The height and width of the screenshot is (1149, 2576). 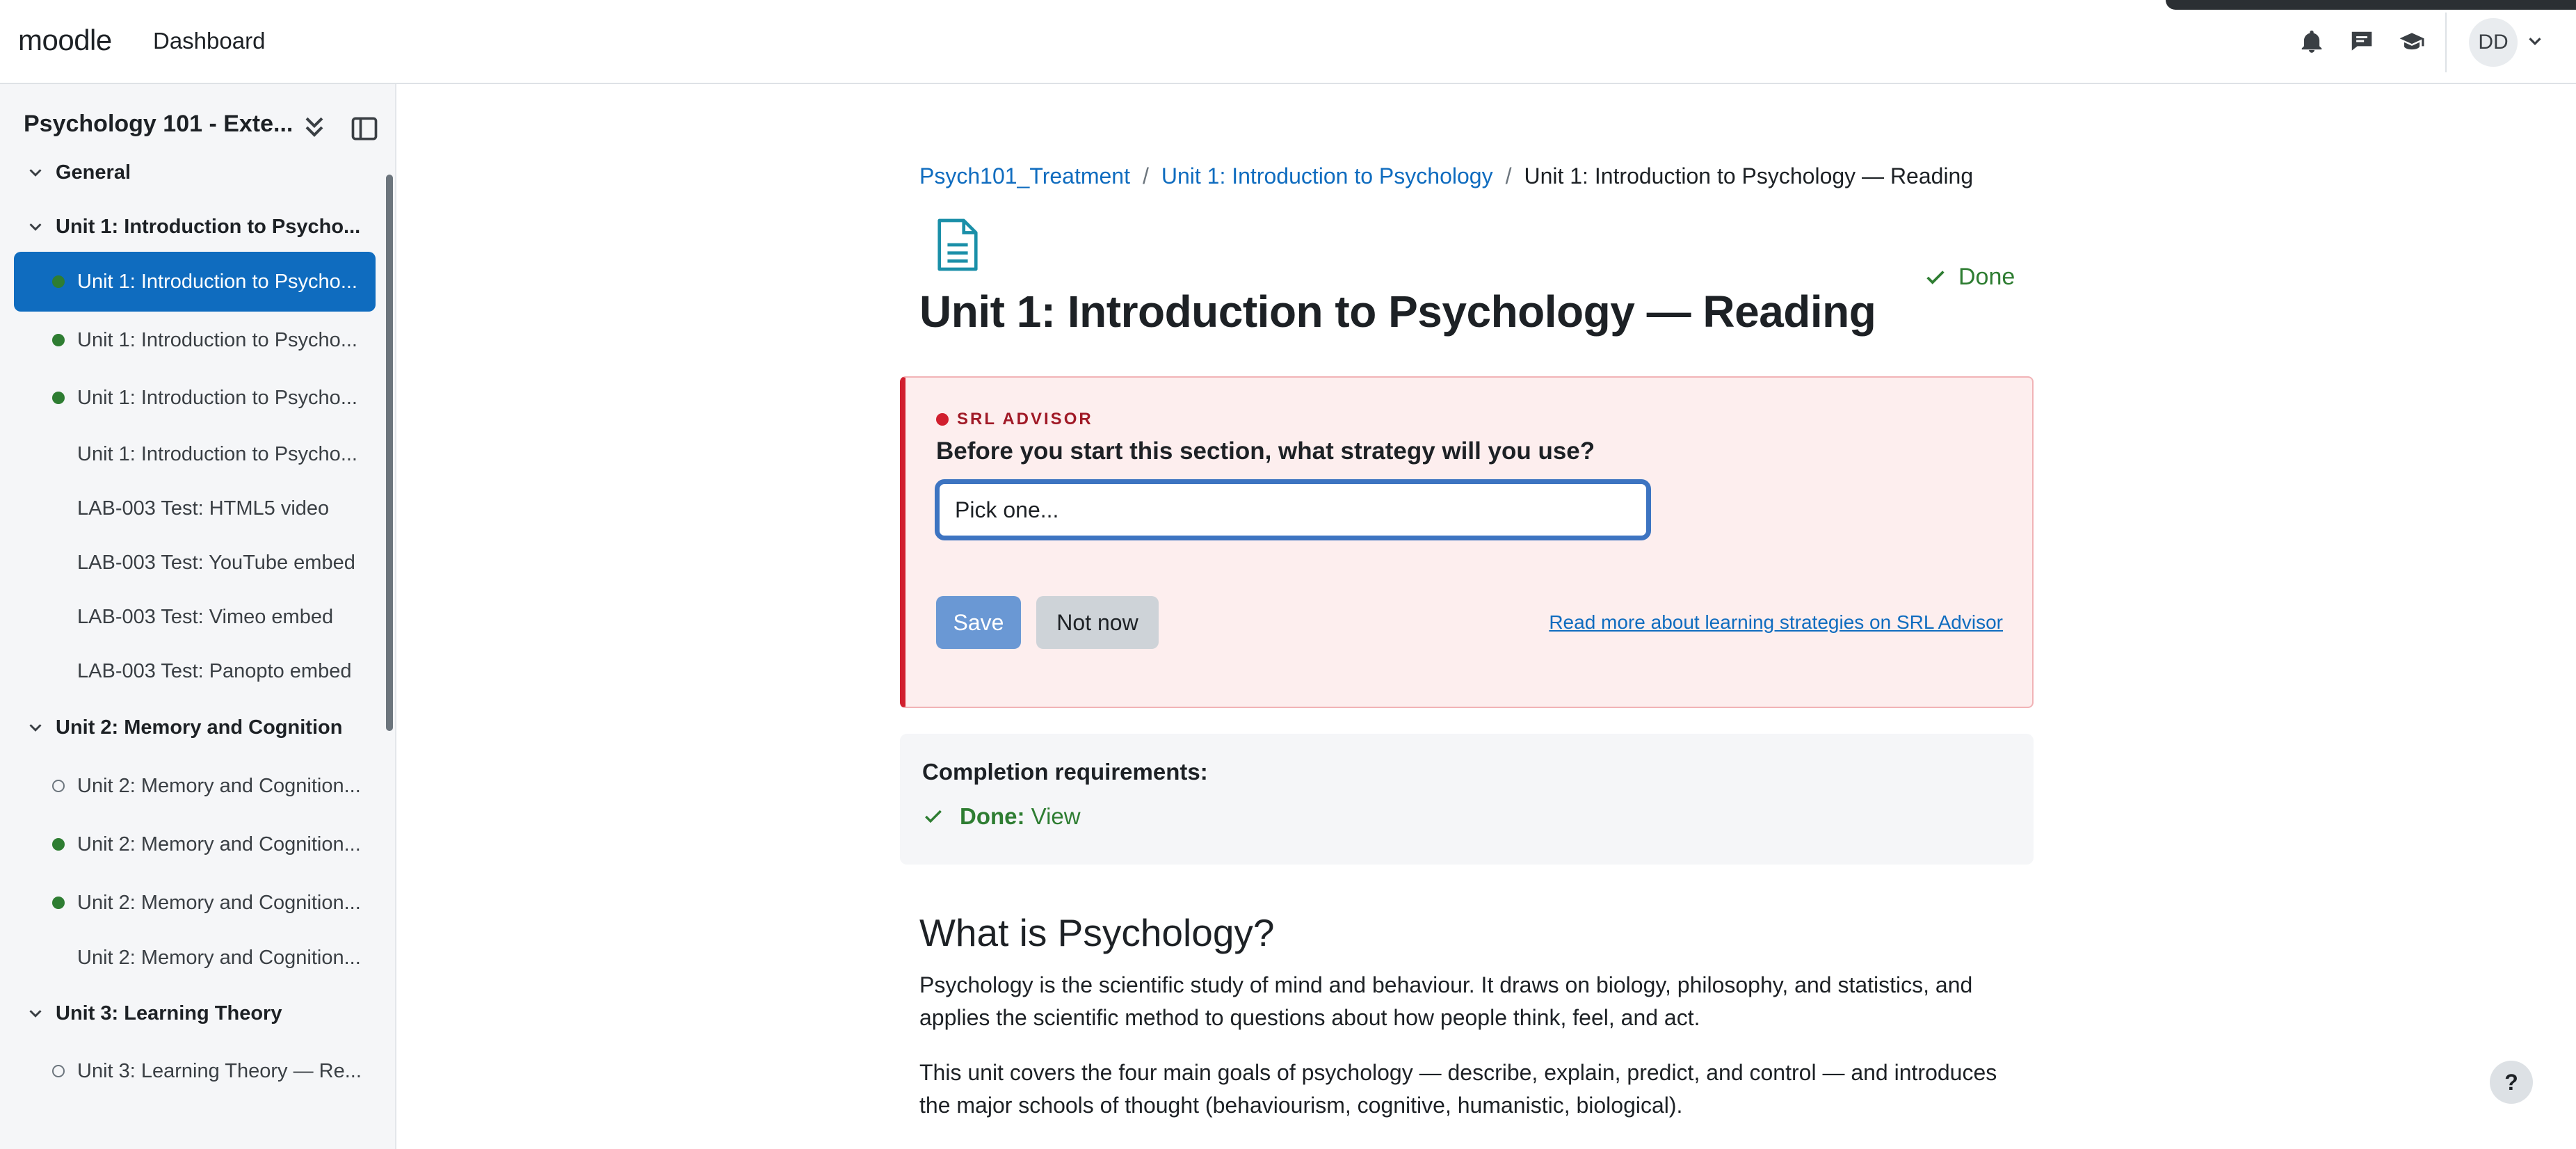 I want to click on nav-divider, so click(x=2446, y=42).